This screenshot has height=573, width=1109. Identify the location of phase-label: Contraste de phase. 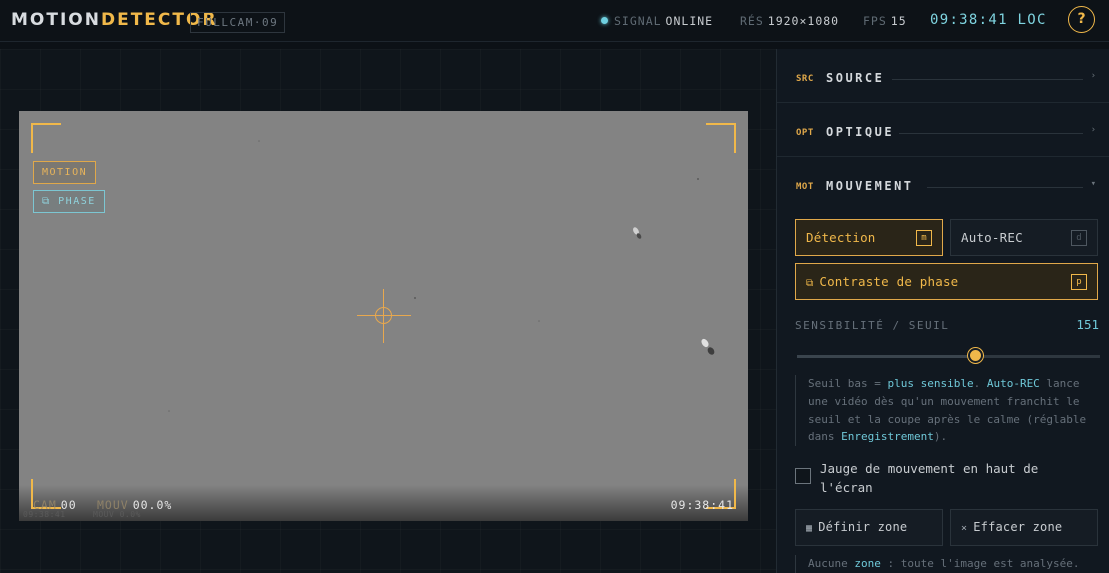
(889, 281).